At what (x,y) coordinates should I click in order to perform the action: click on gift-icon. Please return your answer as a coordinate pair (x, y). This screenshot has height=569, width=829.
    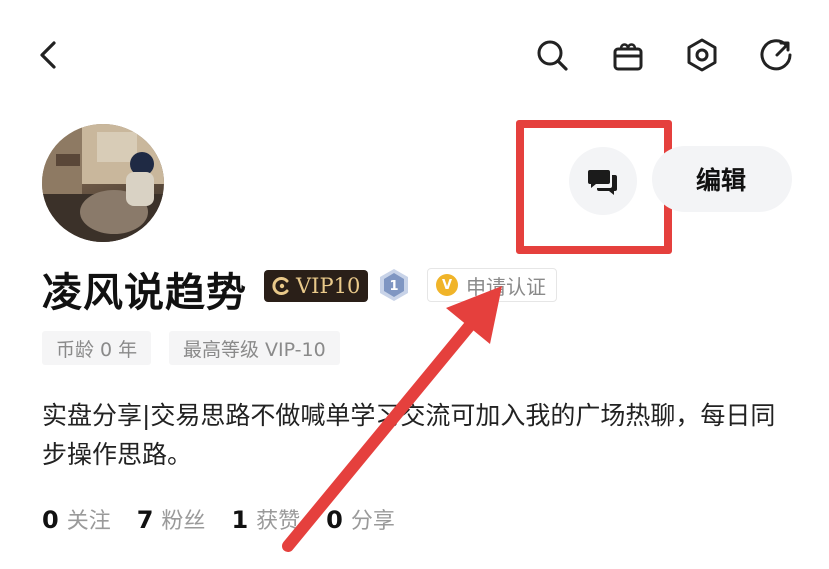
    Looking at the image, I should click on (628, 57).